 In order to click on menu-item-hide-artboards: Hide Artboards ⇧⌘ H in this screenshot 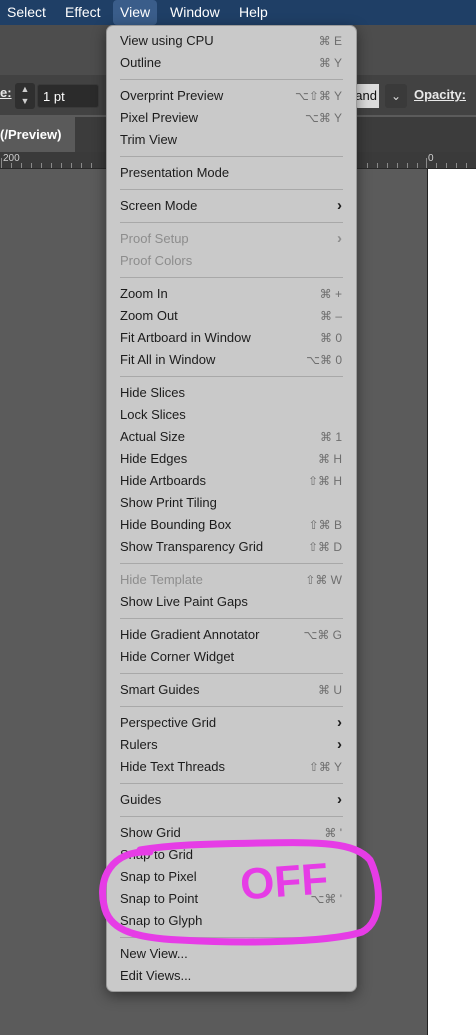, I will do `click(231, 481)`.